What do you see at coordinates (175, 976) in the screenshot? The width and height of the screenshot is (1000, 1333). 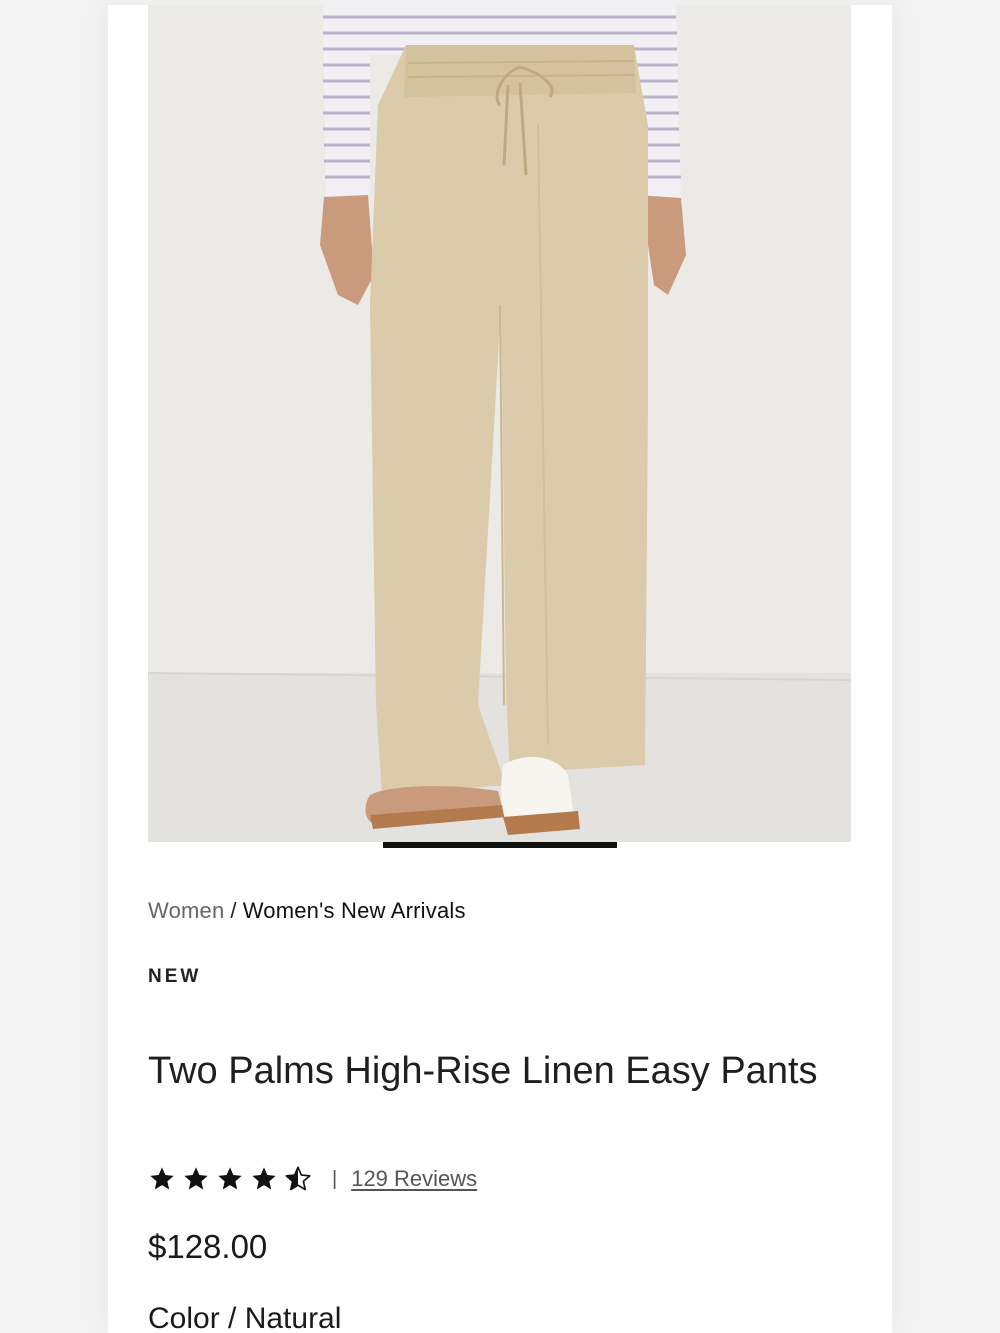 I see `new-badge: NEW` at bounding box center [175, 976].